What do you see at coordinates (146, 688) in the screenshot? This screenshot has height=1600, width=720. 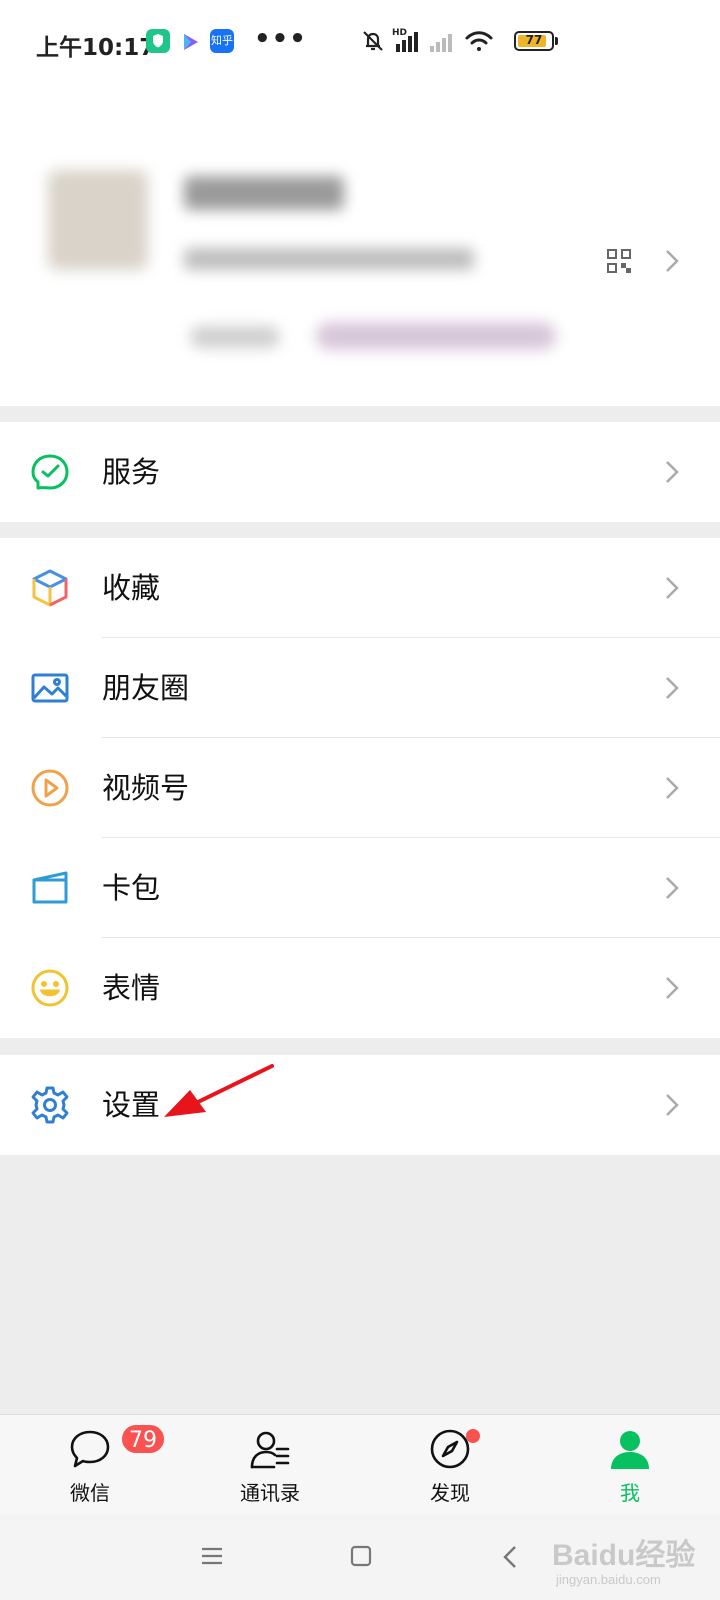 I see `menu-label-moments: 朋友圈` at bounding box center [146, 688].